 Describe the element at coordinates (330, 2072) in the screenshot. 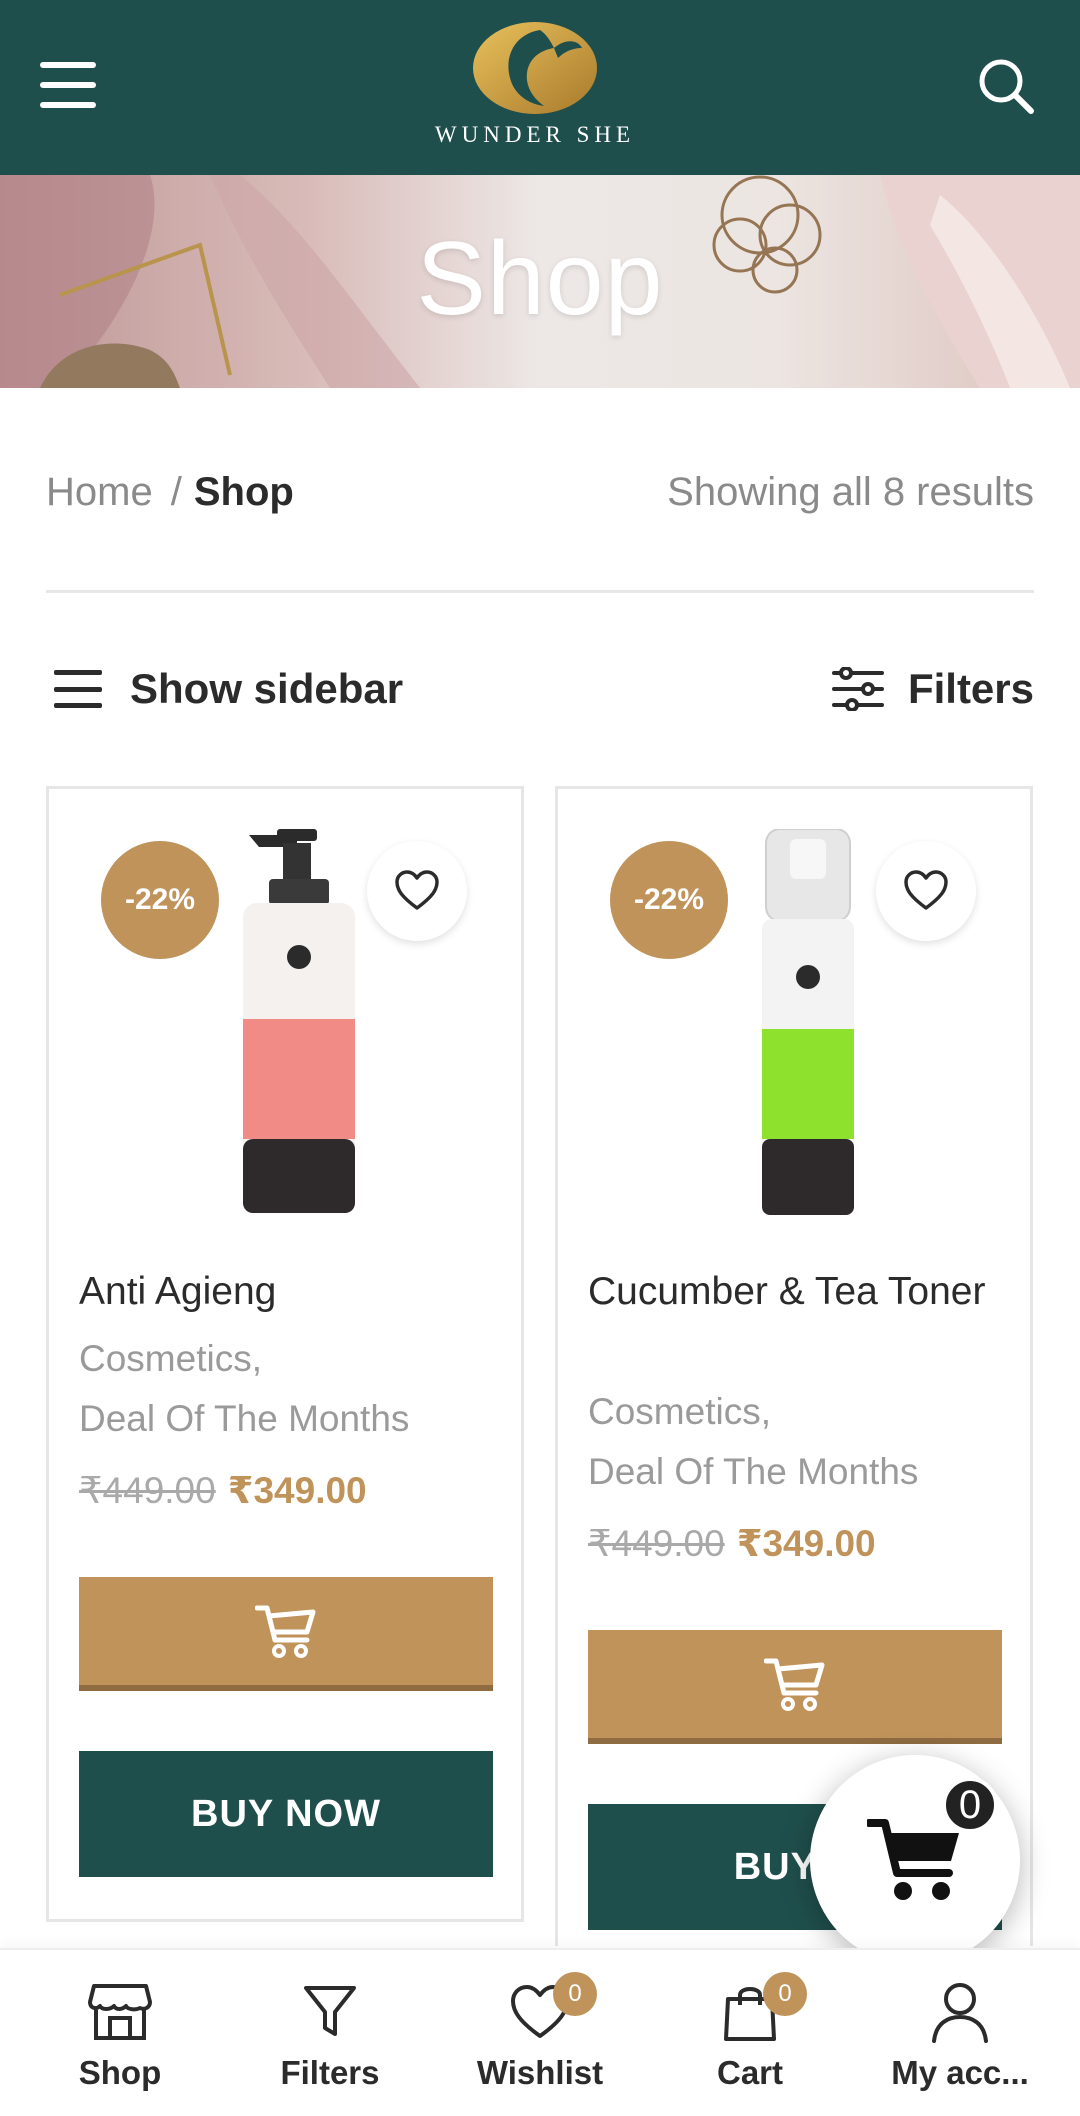

I see `nav-label: Filters` at that location.